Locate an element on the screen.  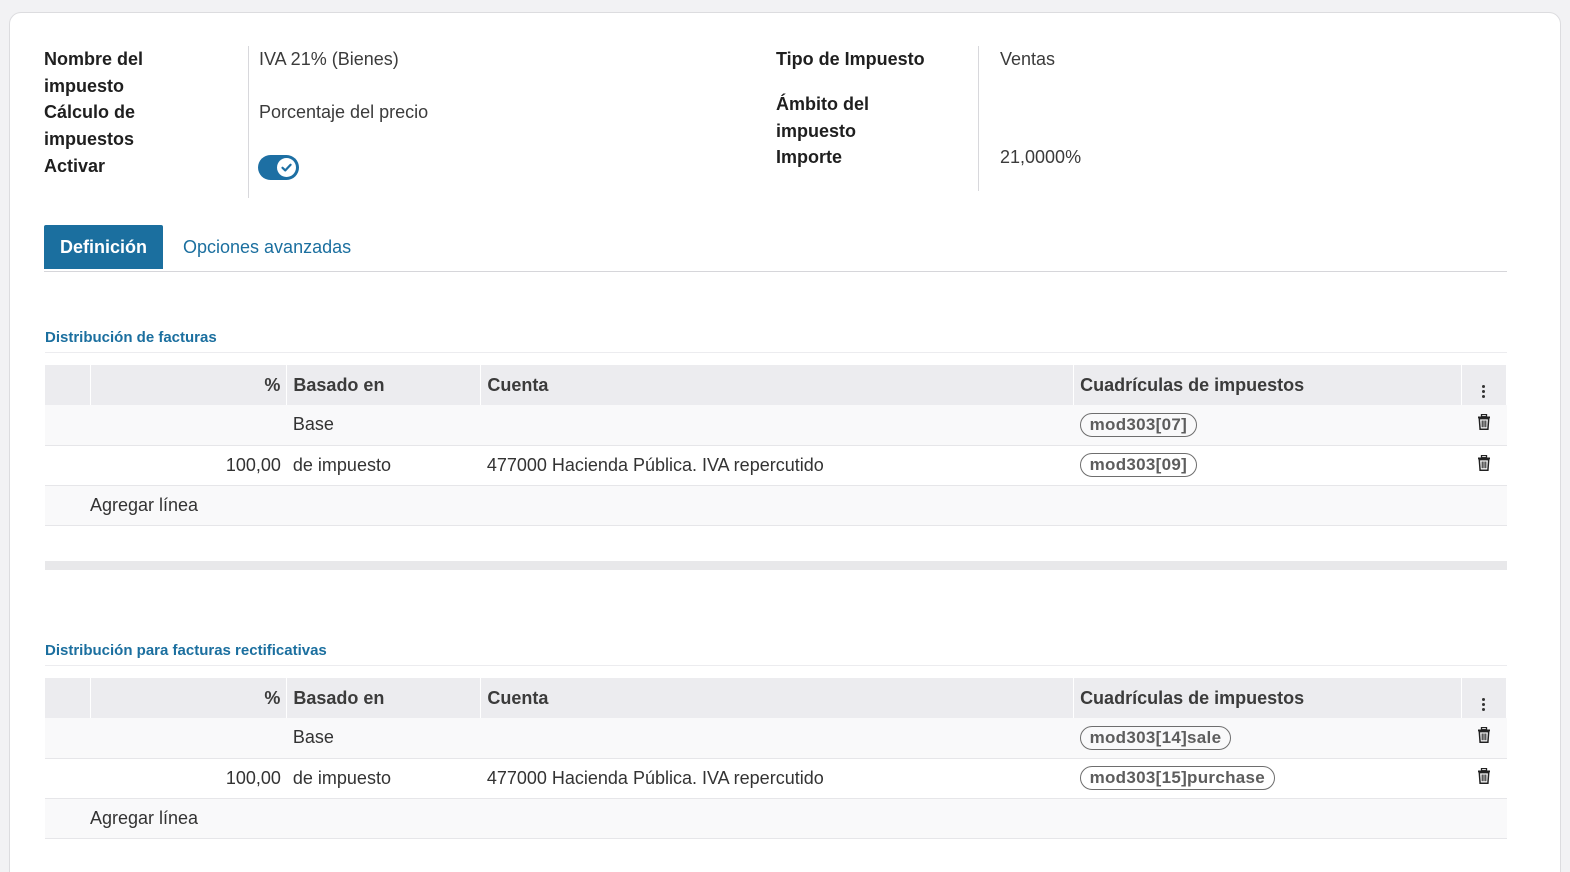
section-divider is located at coordinates (776, 565).